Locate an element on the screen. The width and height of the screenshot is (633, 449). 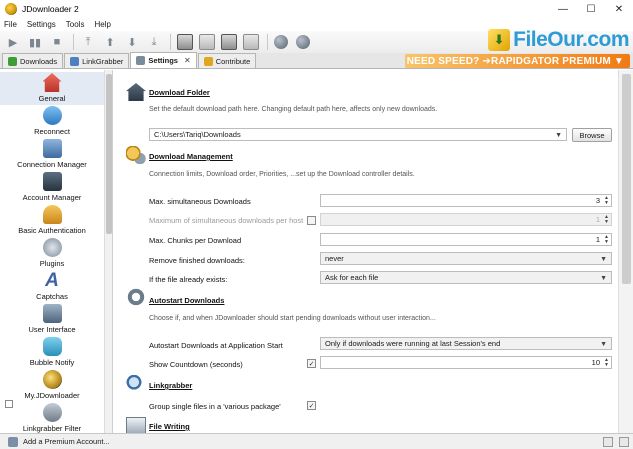
pause-icon: ▮▮ is located at coordinates (35, 42).